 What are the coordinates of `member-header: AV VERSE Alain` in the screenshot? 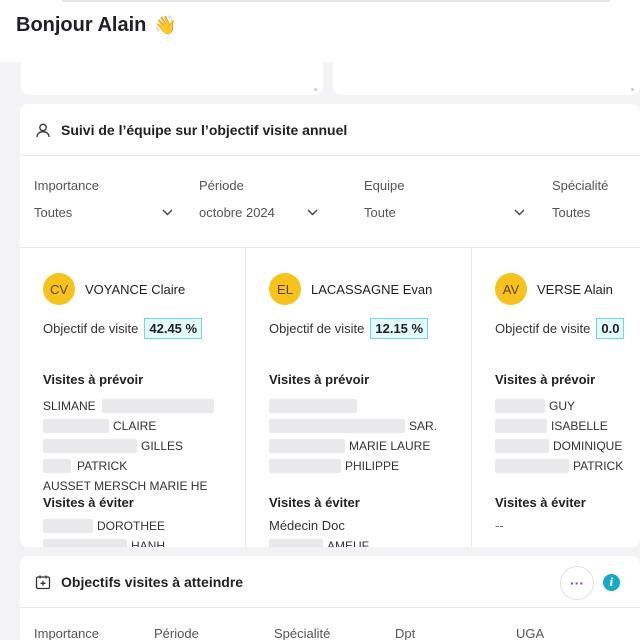 It's located at (554, 289).